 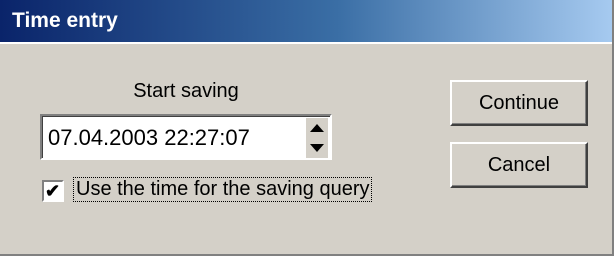 I want to click on start-datetime-picker: 07.04.2003 22:27:07, so click(x=186, y=137).